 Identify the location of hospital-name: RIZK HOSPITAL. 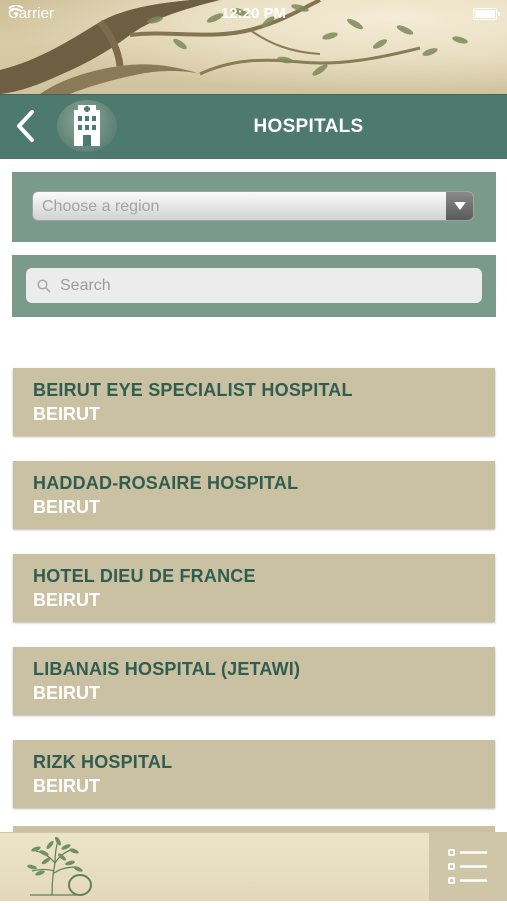
(103, 762).